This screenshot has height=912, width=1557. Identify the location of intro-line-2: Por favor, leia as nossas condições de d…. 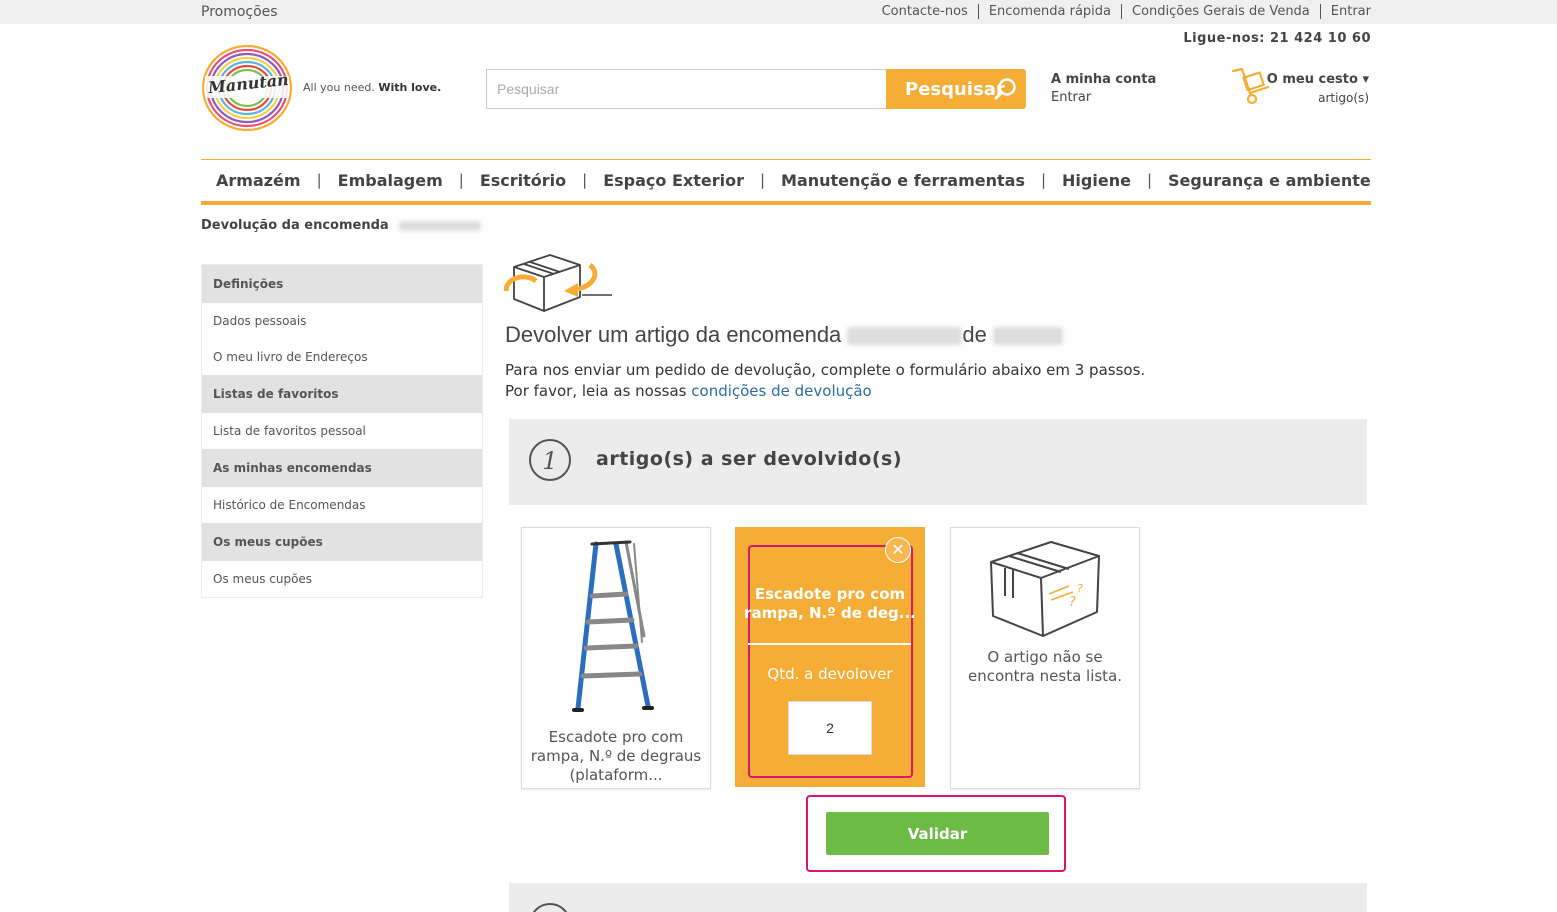
(688, 391).